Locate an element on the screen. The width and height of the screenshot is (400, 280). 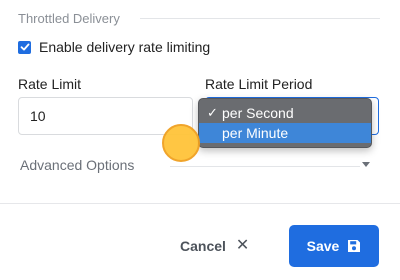
dropdown-option-per-minute: per Minute is located at coordinates (285, 133).